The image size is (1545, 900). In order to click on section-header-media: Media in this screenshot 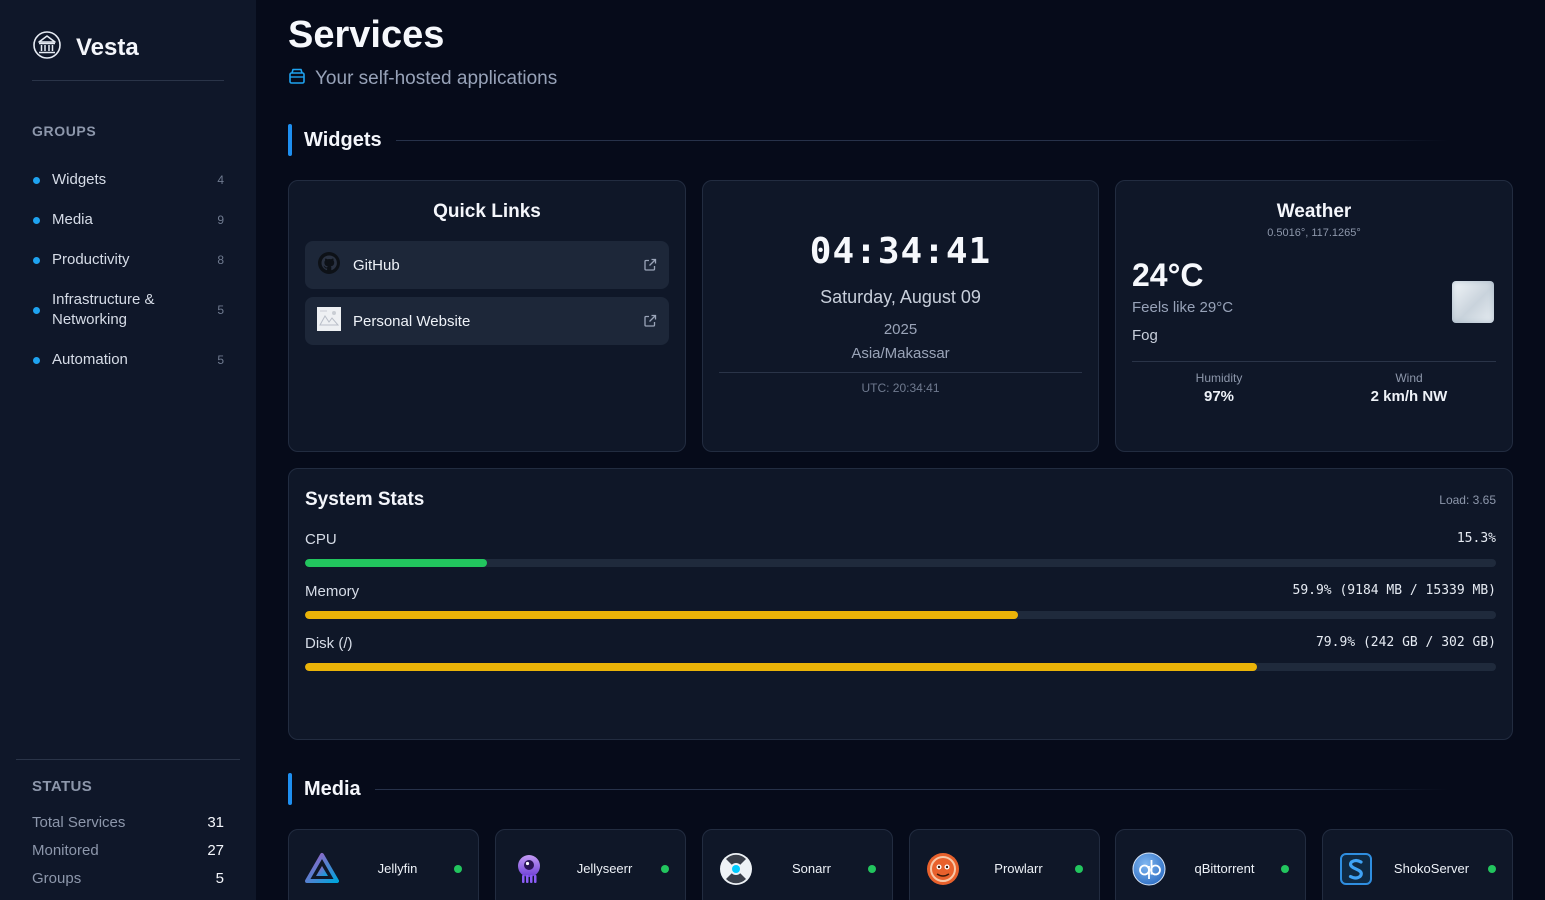, I will do `click(868, 789)`.